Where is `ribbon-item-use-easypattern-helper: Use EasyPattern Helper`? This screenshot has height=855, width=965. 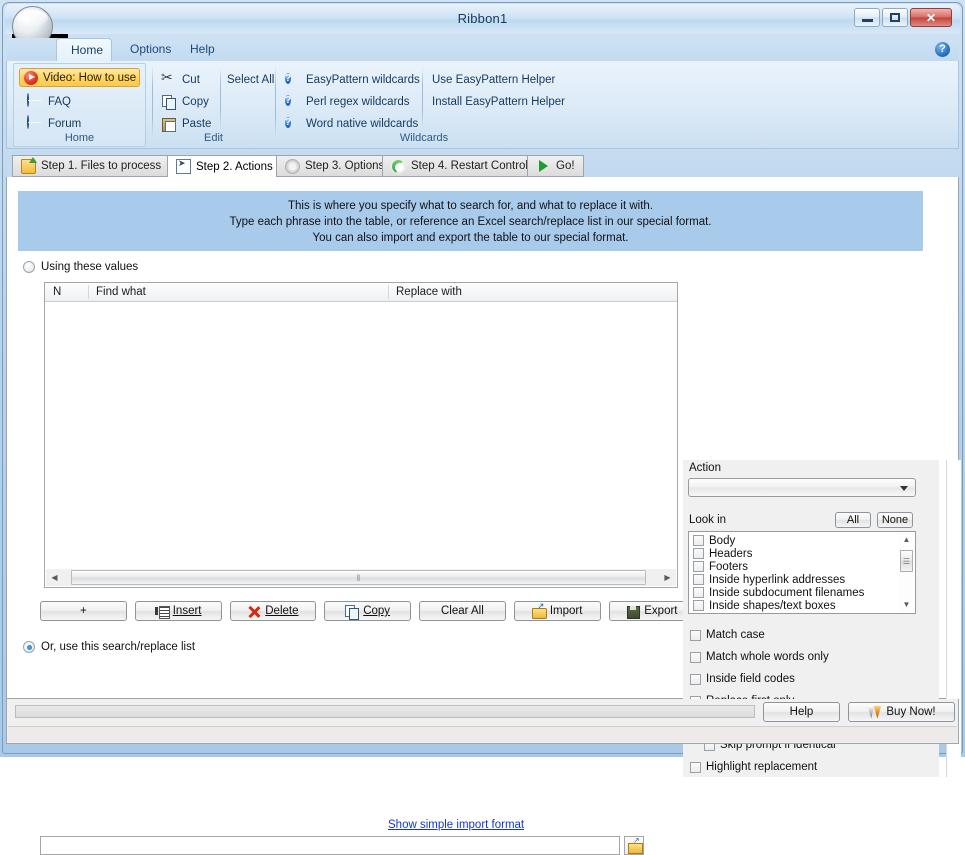
ribbon-item-use-easypattern-helper: Use EasyPattern Helper is located at coordinates (493, 79).